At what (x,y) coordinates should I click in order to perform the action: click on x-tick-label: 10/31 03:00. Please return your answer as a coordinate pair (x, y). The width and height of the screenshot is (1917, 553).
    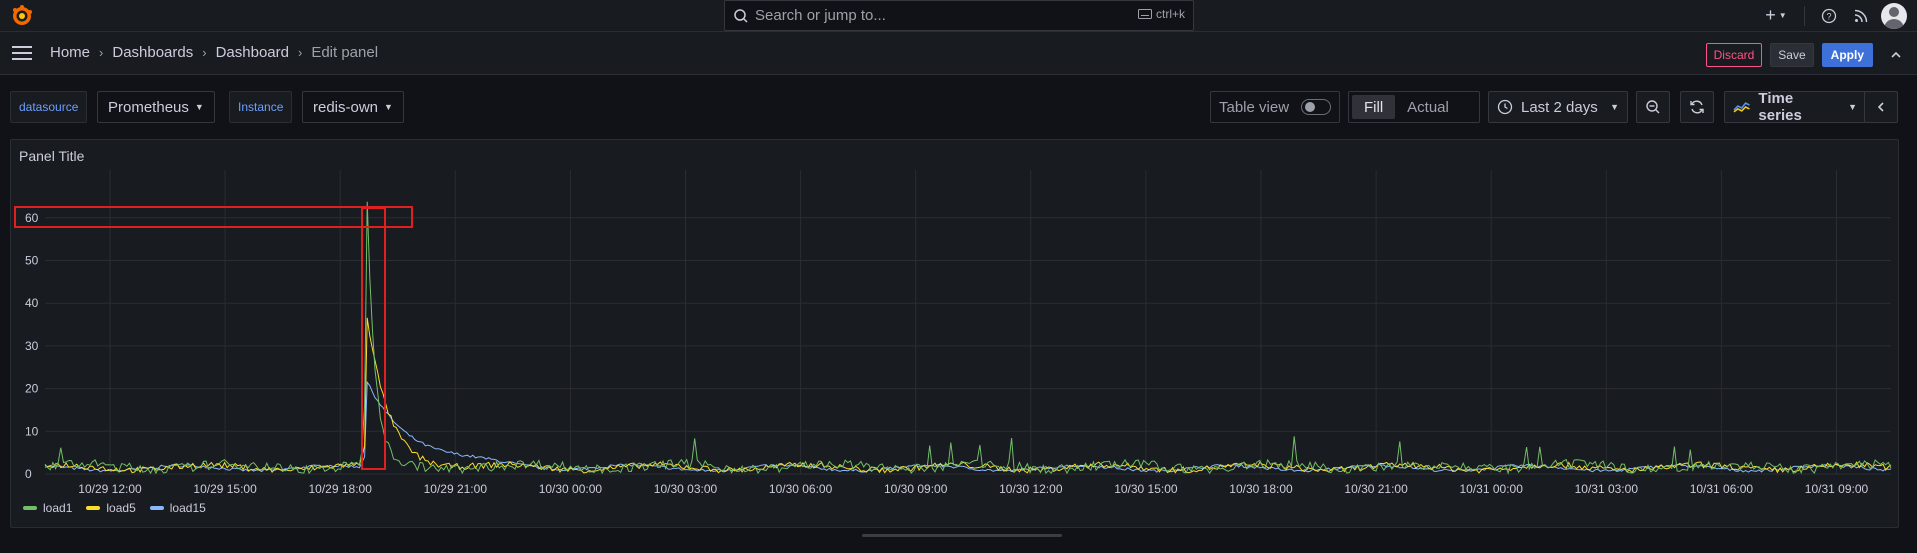
    Looking at the image, I should click on (1607, 489).